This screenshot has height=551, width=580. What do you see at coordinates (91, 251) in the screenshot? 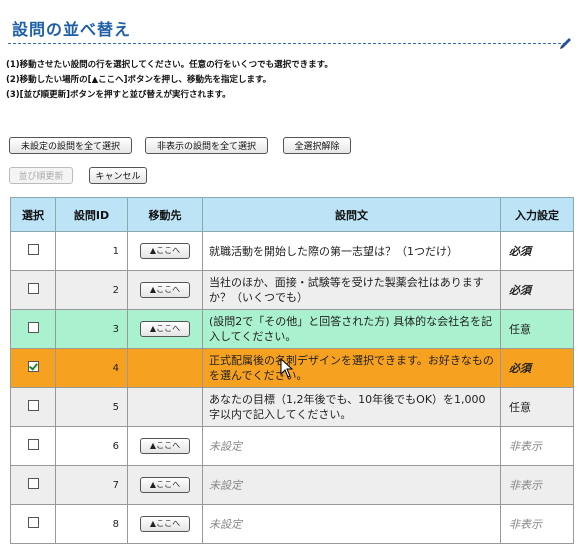
I see `question-id: 1` at bounding box center [91, 251].